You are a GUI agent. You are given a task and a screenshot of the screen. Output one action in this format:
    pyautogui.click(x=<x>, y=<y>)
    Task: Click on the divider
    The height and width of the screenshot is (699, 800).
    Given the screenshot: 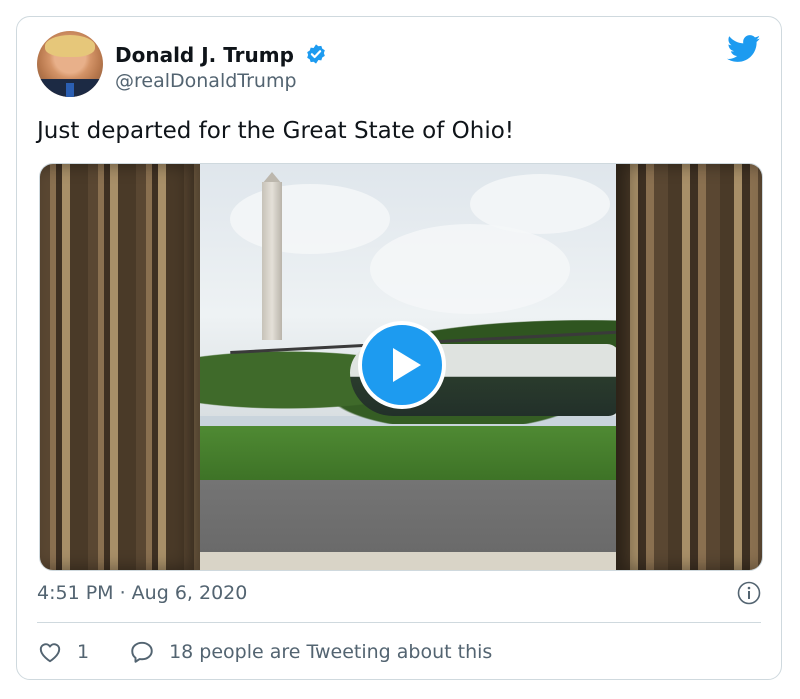 What is the action you would take?
    pyautogui.click(x=399, y=622)
    